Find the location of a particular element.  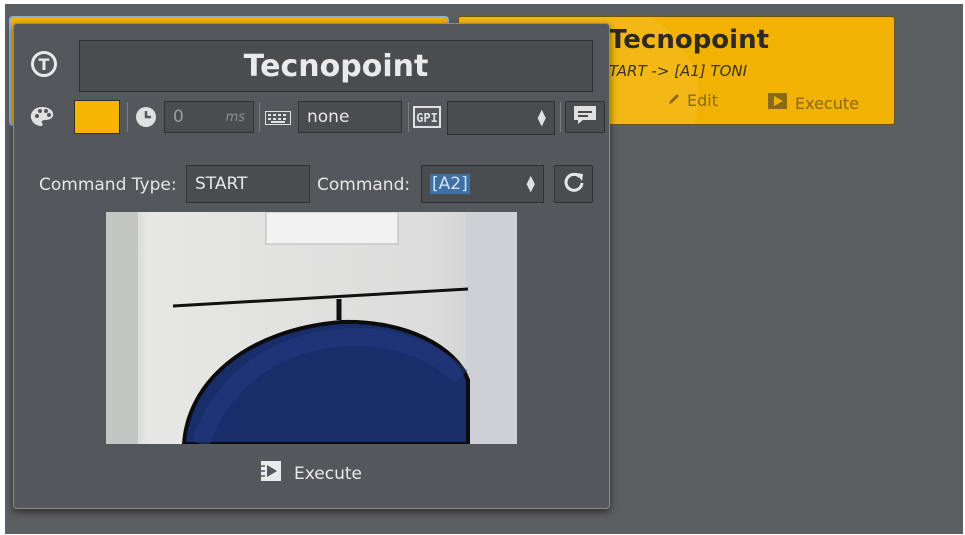

execute-button-card: Execute is located at coordinates (813, 103).